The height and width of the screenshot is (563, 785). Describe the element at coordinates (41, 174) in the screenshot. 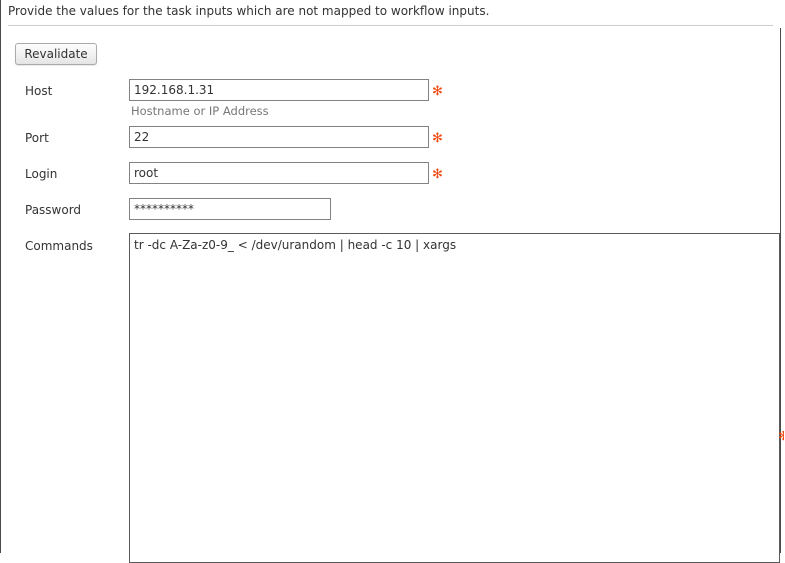

I see `field-label-login: Login` at that location.